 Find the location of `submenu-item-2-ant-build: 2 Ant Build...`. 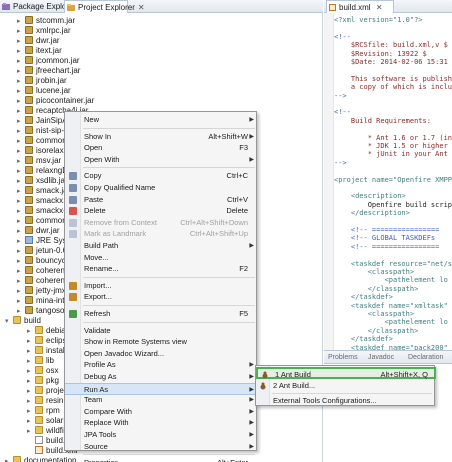

submenu-item-2-ant-build: 2 Ant Build... is located at coordinates (346, 386).